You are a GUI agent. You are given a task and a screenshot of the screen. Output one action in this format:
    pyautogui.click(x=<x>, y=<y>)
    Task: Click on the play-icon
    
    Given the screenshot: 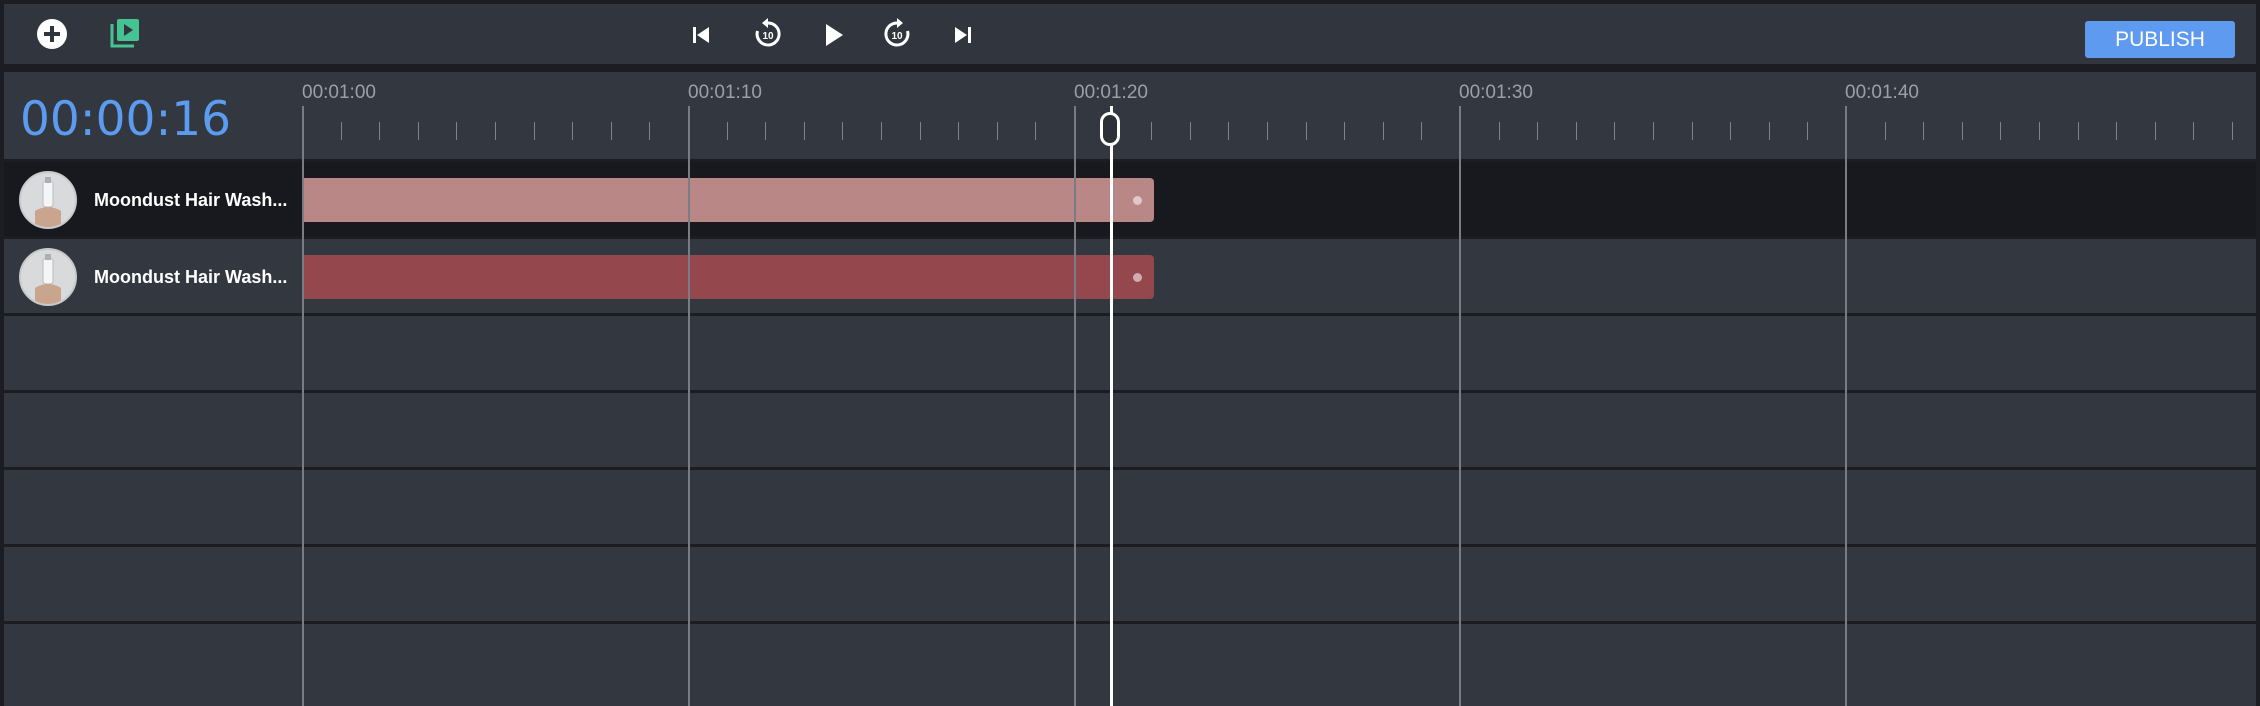 What is the action you would take?
    pyautogui.click(x=834, y=35)
    